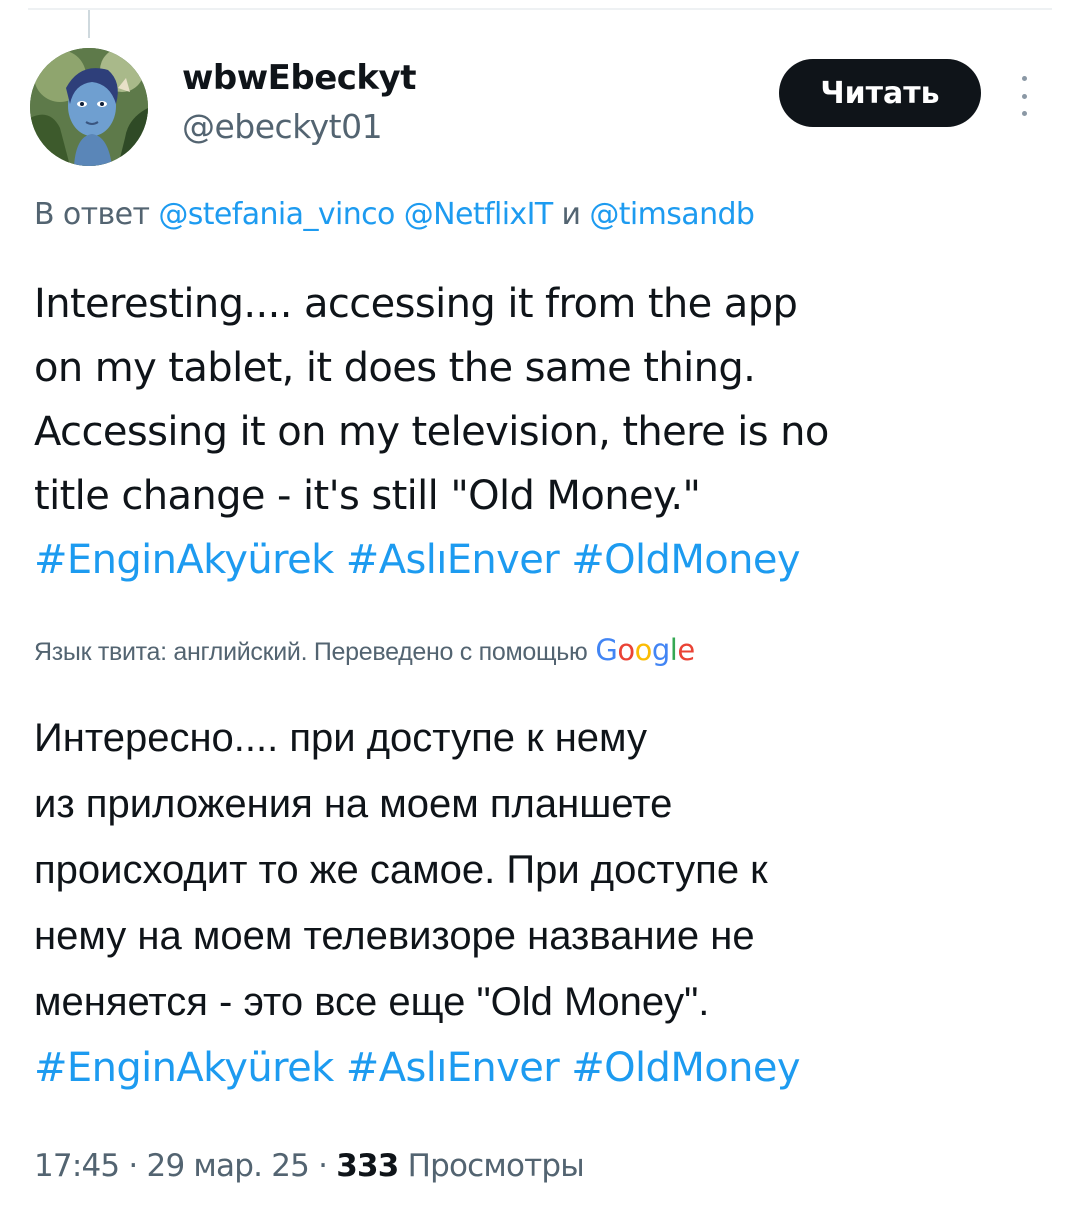  Describe the element at coordinates (672, 214) in the screenshot. I see `mention-link: @timsandb` at that location.